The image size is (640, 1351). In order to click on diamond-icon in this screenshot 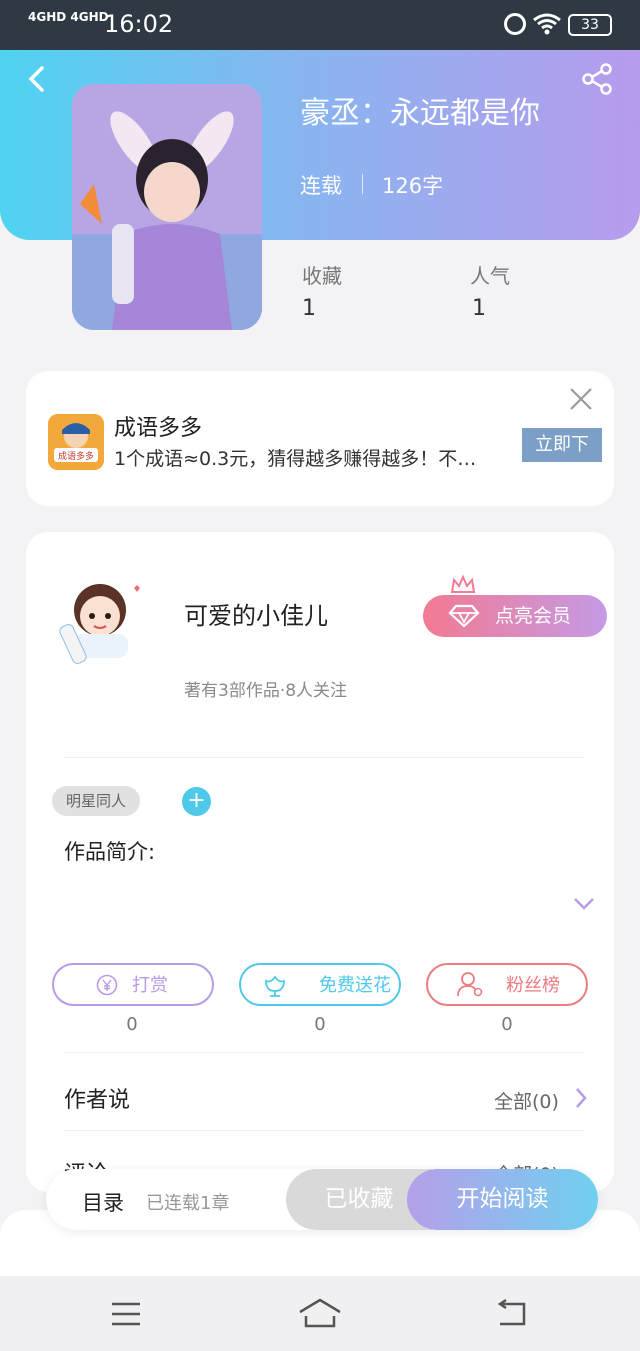, I will do `click(464, 616)`.